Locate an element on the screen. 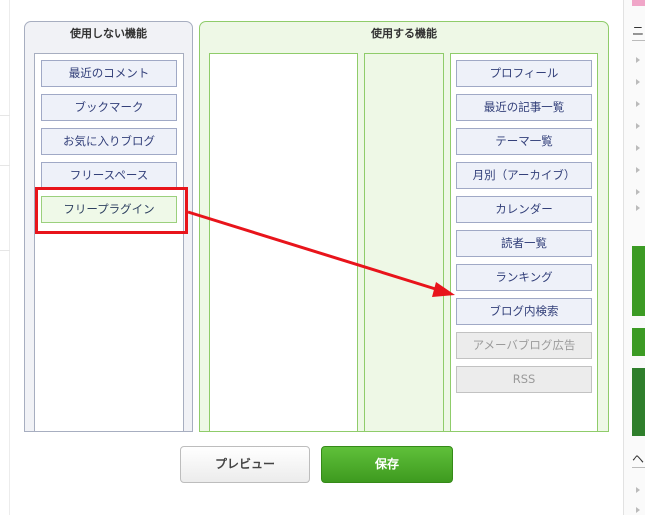 This screenshot has width=645, height=515. drag-arrow-icon is located at coordinates (321, 253).